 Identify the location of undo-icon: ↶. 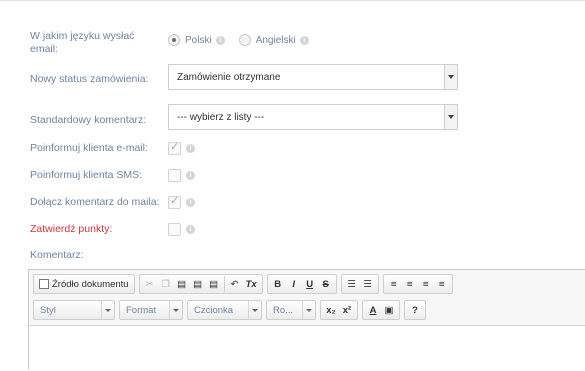
(235, 284).